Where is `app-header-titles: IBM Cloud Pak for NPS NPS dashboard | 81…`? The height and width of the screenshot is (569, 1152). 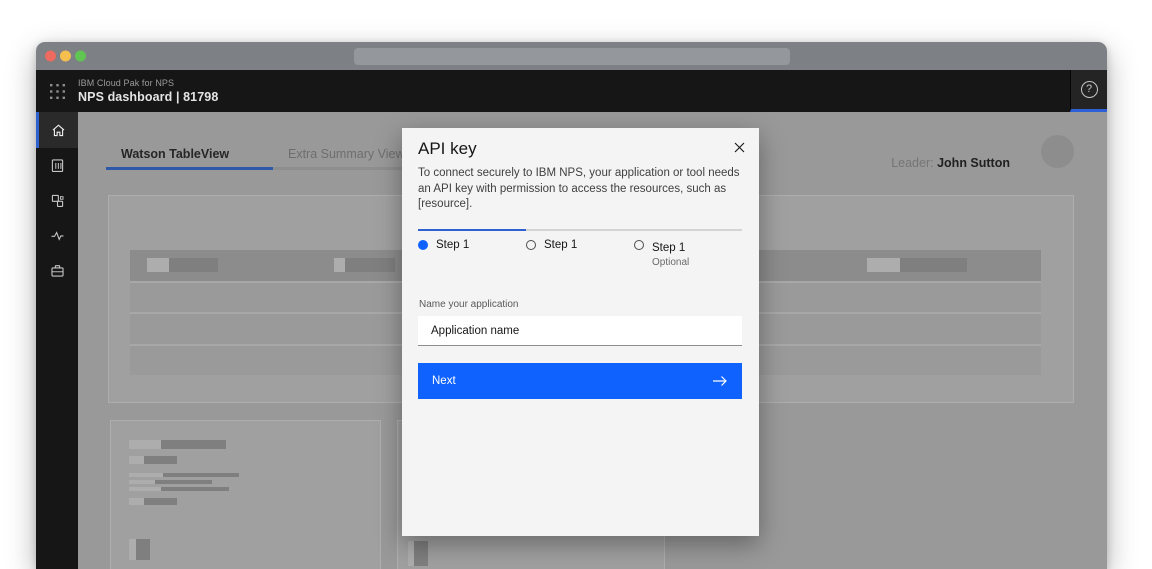 app-header-titles: IBM Cloud Pak for NPS NPS dashboard | 81… is located at coordinates (148, 91).